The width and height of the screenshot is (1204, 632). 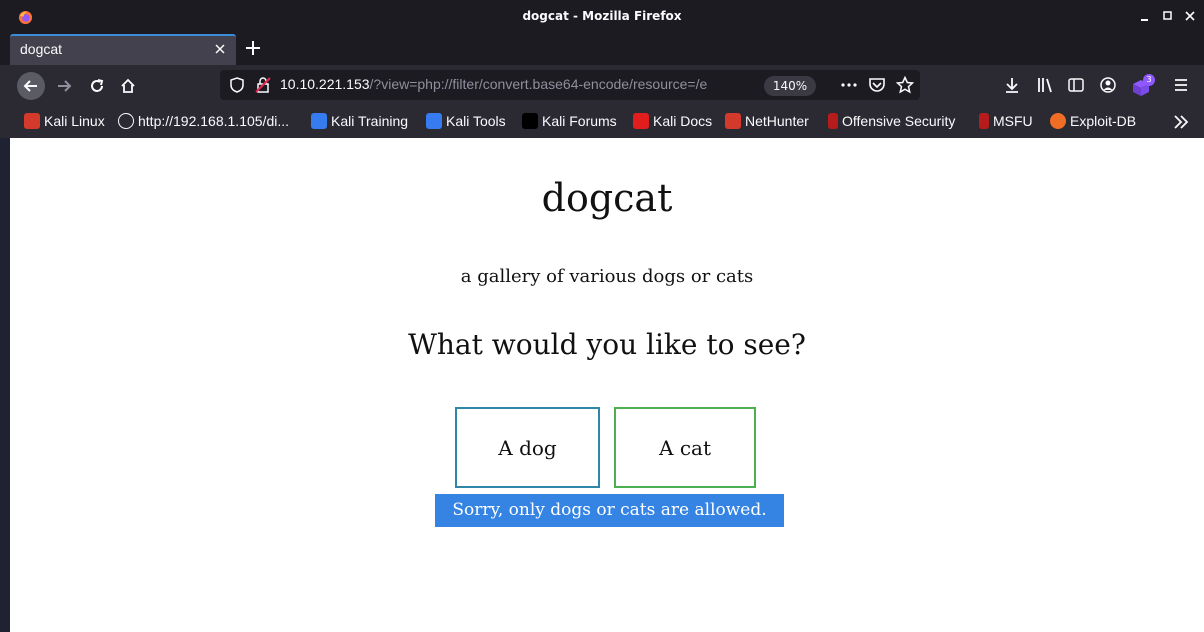 I want to click on page-actions-more-icon, so click(x=849, y=85).